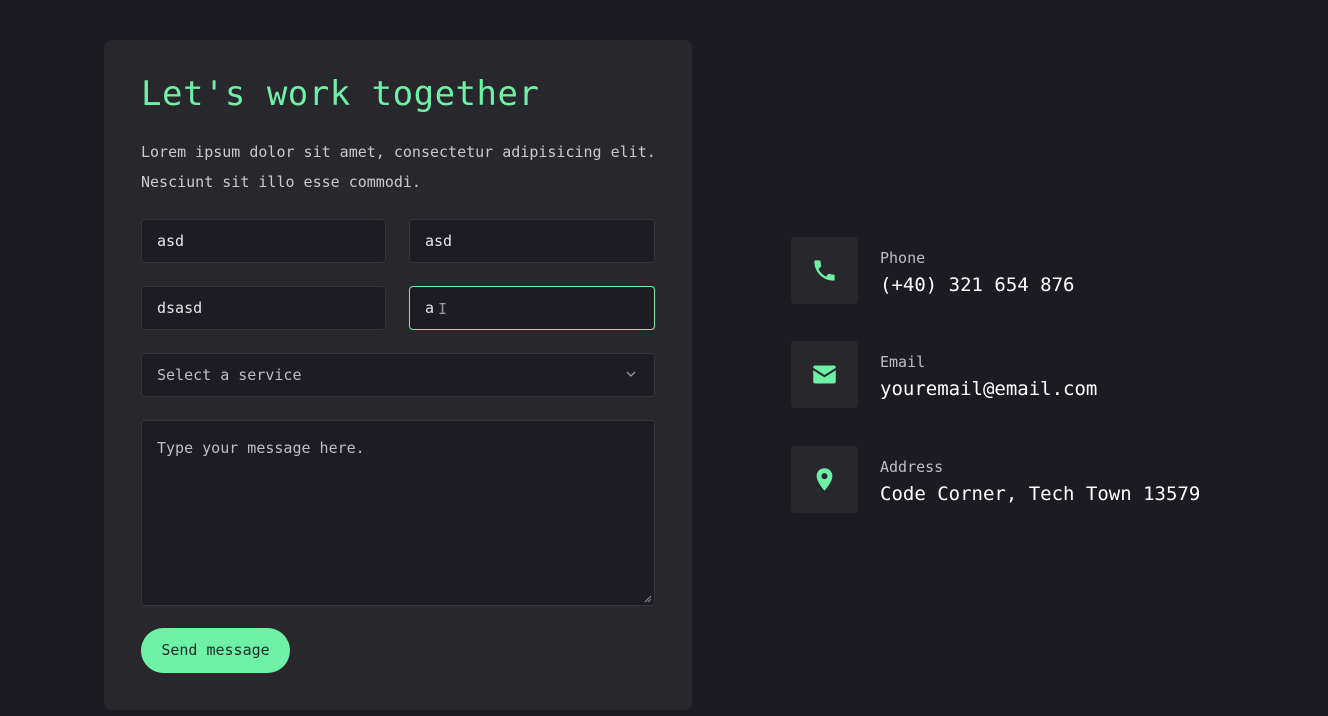  I want to click on envelope-icon, so click(824, 374).